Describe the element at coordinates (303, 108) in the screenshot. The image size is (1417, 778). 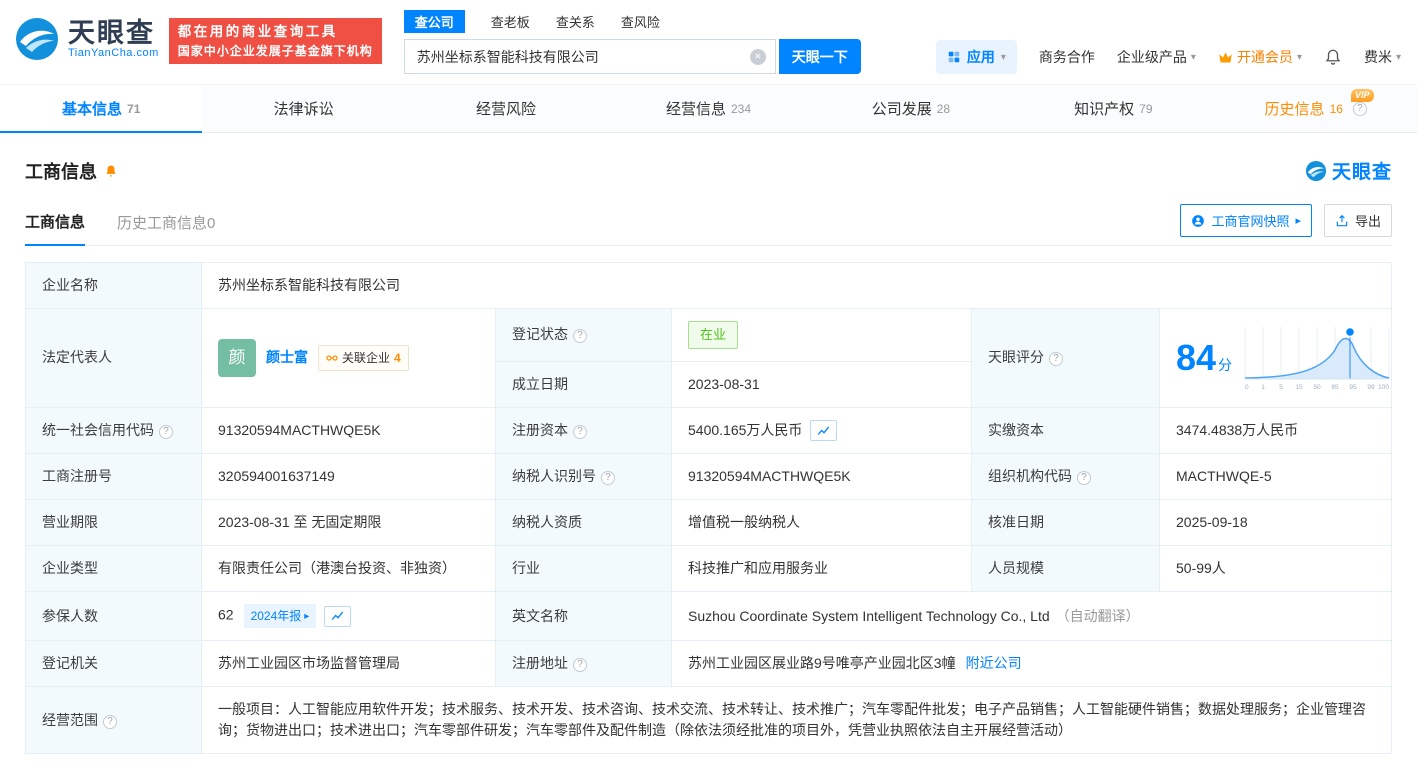
I see `tab-legal-litigation: 法律诉讼` at that location.